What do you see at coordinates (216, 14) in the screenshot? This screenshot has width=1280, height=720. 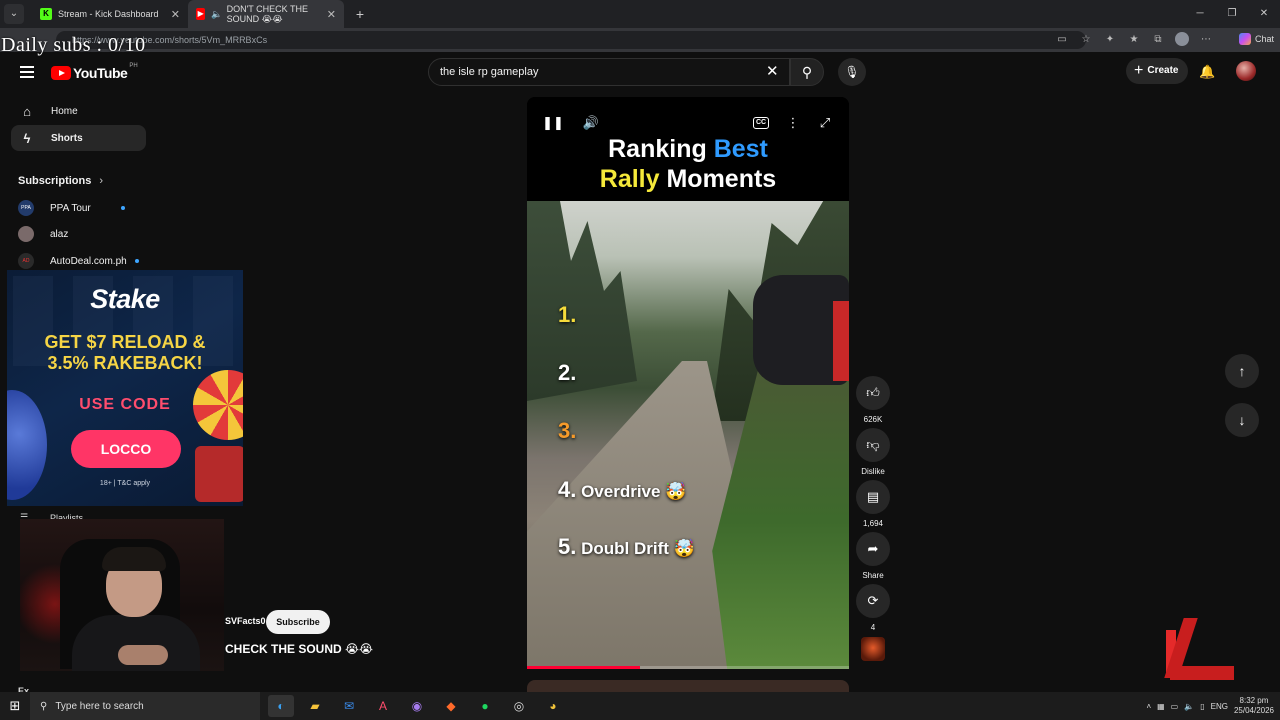 I see `speaker-icon: 🔈` at bounding box center [216, 14].